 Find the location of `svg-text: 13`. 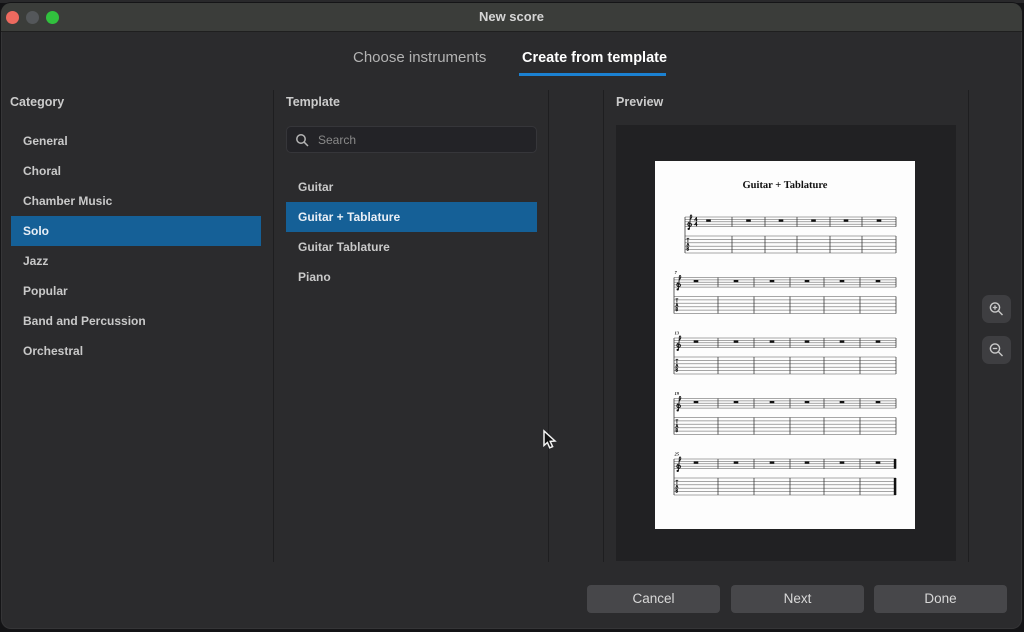

svg-text: 13 is located at coordinates (677, 333).